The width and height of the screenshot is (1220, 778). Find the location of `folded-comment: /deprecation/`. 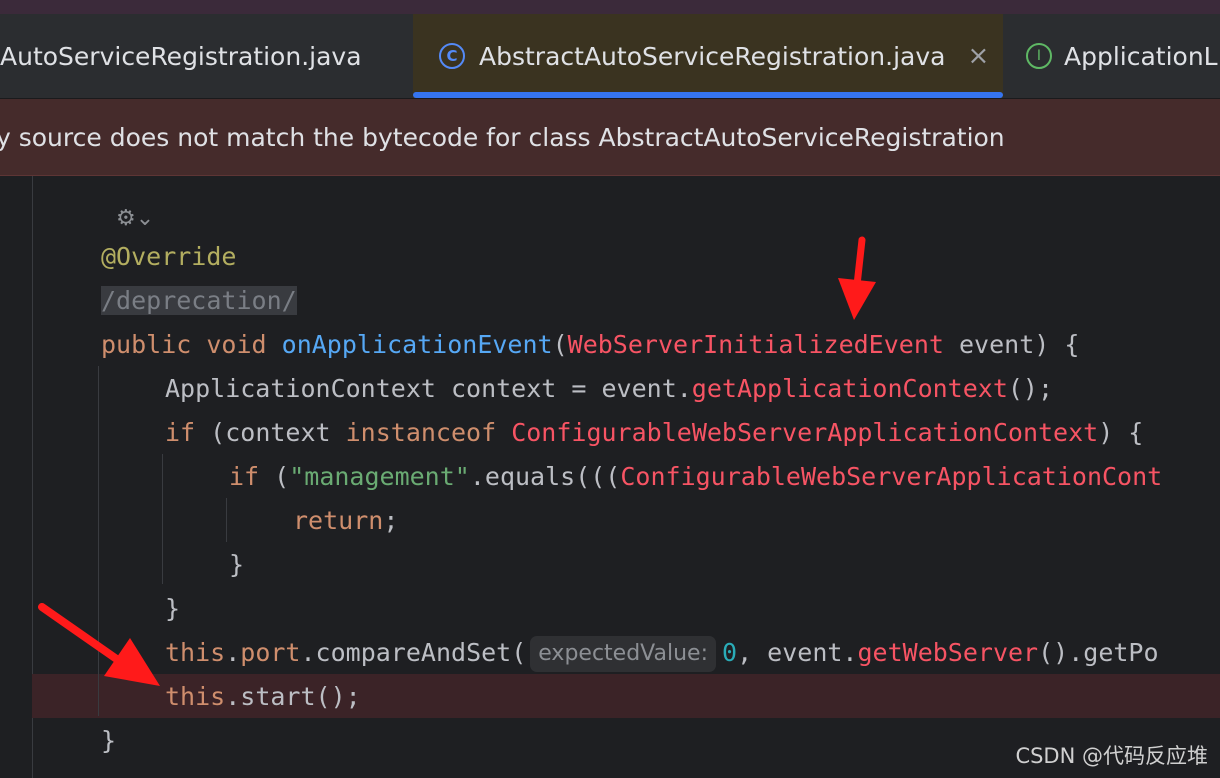

folded-comment: /deprecation/ is located at coordinates (199, 300).